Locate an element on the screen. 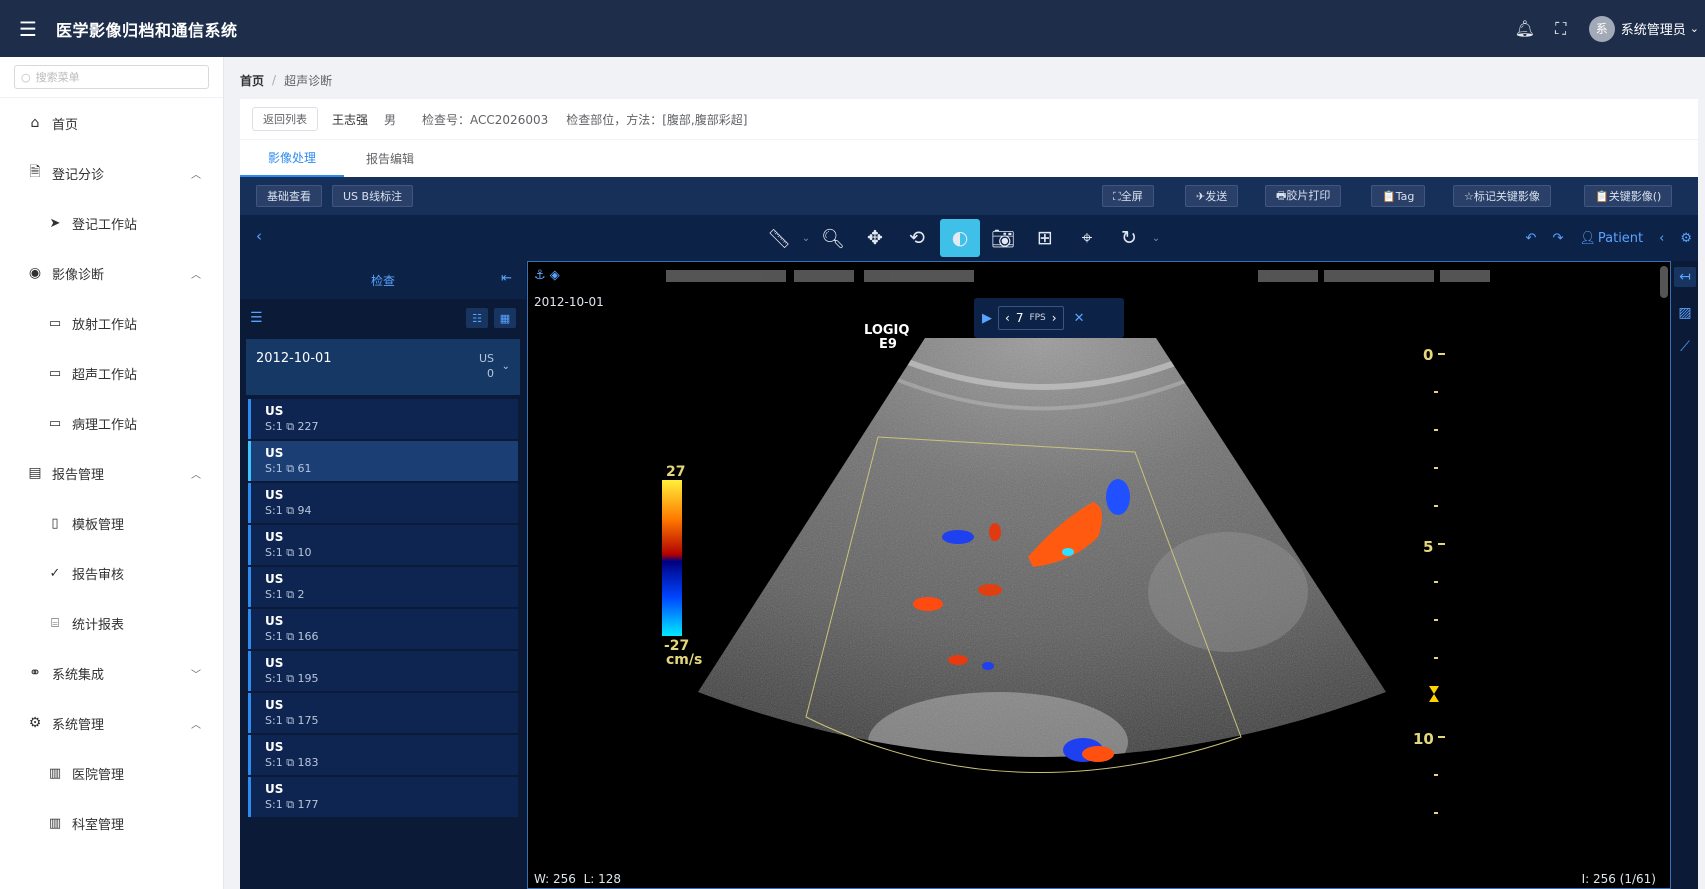 The width and height of the screenshot is (1705, 889). series-item: US S:1 ⧉ 227 is located at coordinates (383, 419).